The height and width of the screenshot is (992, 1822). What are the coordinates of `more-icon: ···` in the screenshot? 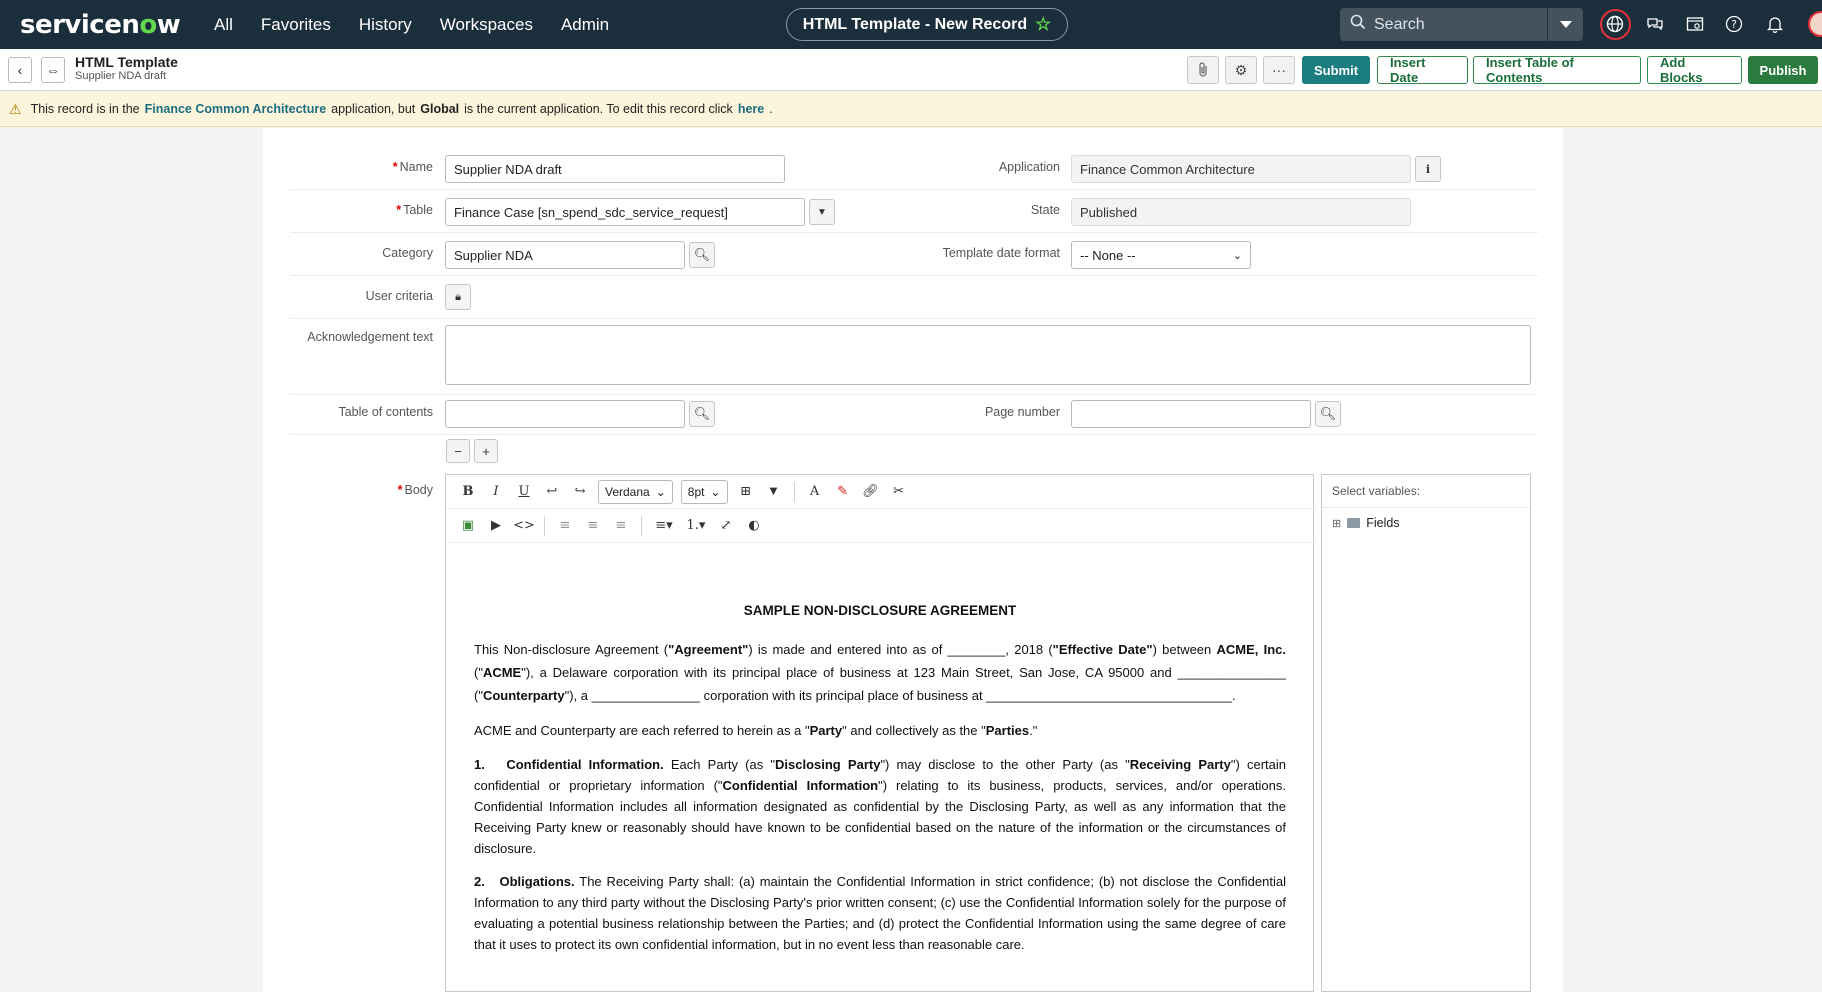 It's located at (1279, 70).